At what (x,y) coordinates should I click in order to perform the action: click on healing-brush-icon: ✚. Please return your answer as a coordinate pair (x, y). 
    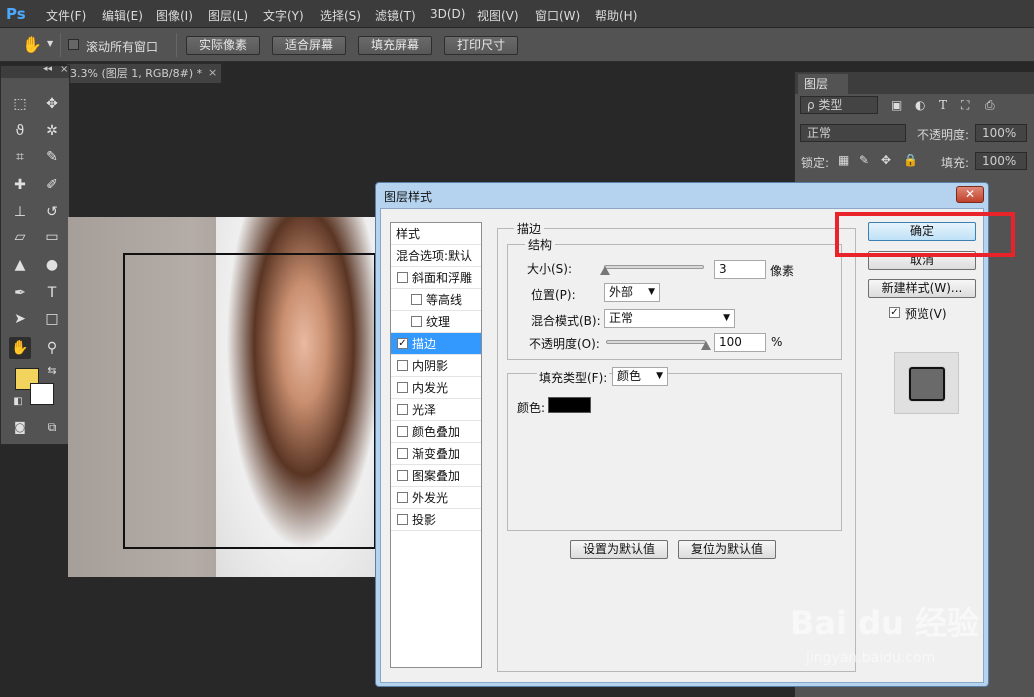
    Looking at the image, I should click on (20, 185).